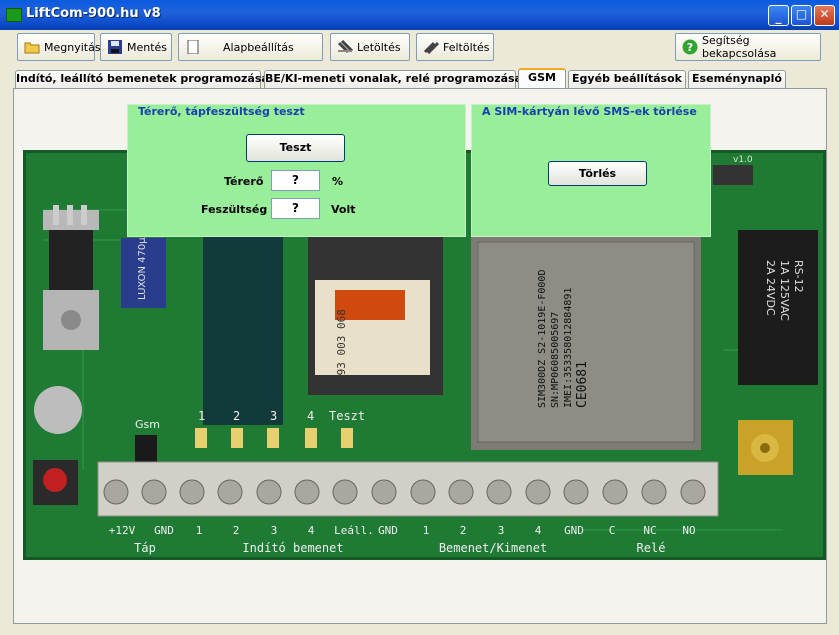 The width and height of the screenshot is (839, 635). What do you see at coordinates (542, 78) in the screenshot?
I see `tab-gsm: GSM` at bounding box center [542, 78].